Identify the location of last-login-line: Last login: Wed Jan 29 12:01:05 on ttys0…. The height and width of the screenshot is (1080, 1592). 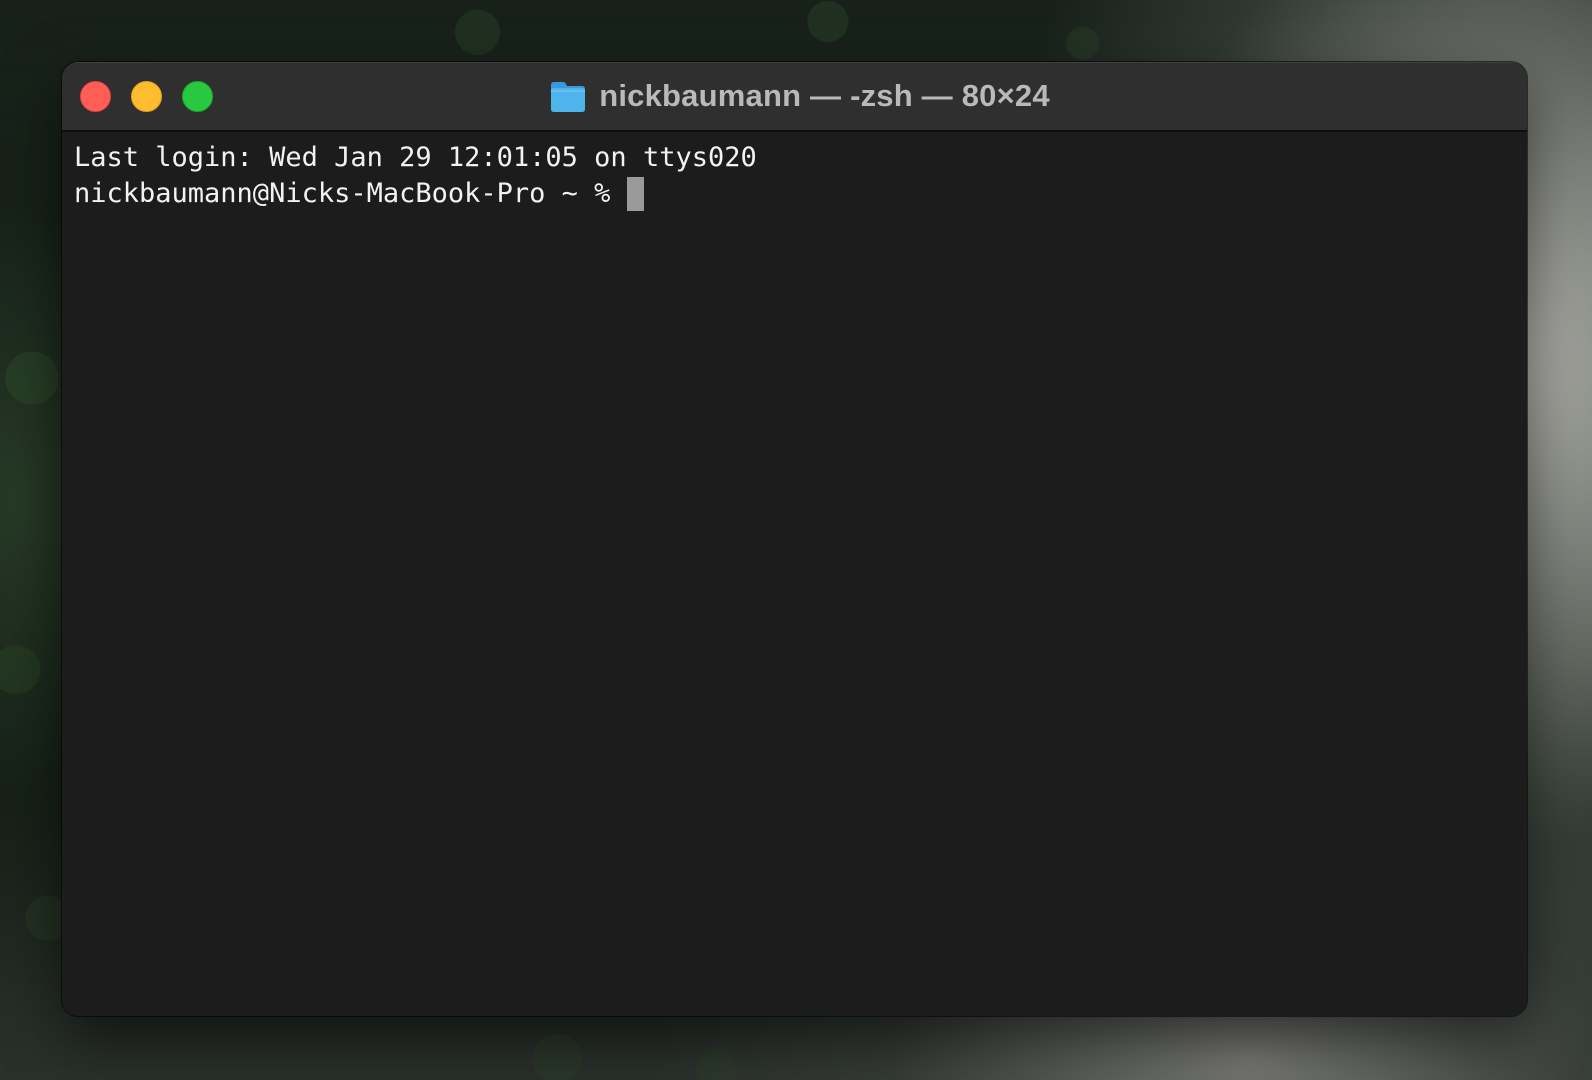
(415, 157).